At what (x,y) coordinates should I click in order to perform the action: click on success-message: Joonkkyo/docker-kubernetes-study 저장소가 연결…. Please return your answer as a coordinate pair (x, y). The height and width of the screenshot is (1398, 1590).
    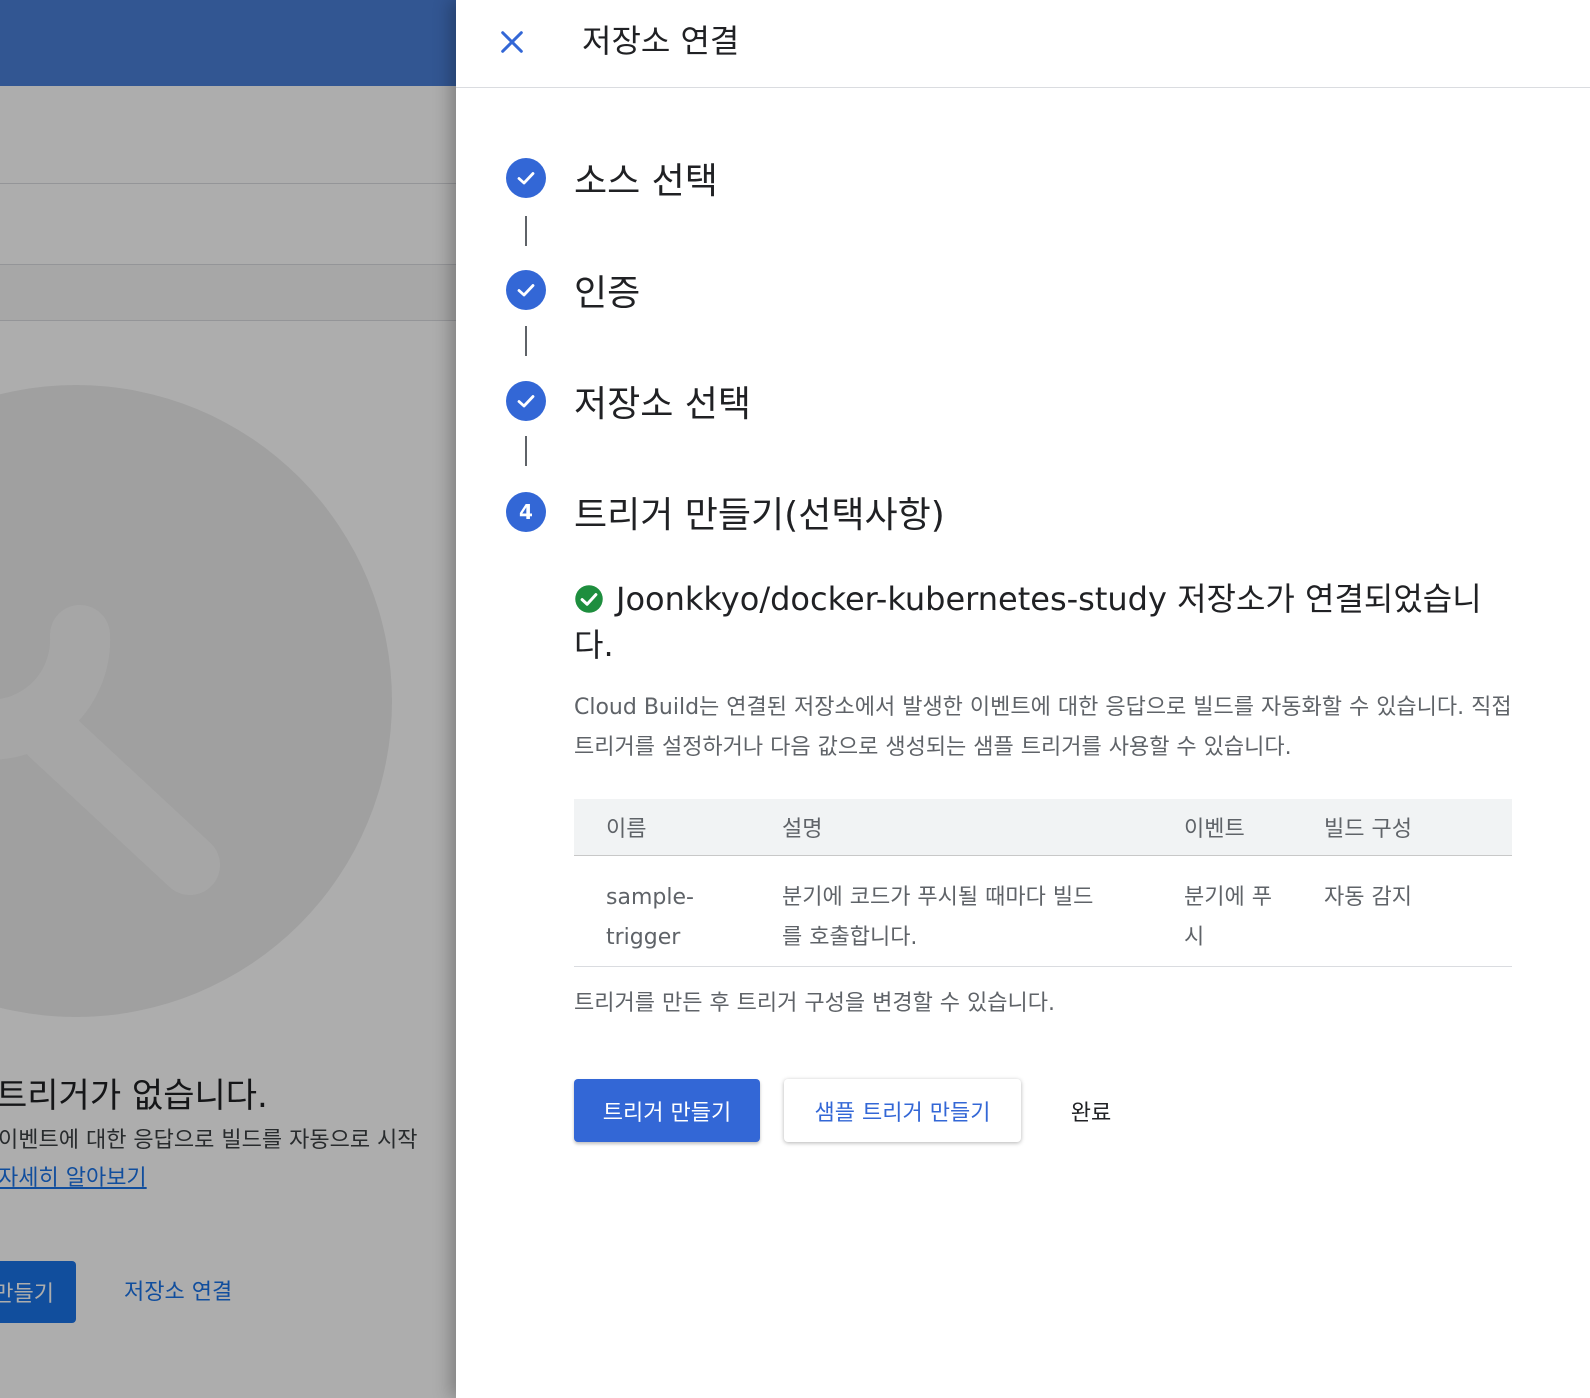
    Looking at the image, I should click on (1044, 622).